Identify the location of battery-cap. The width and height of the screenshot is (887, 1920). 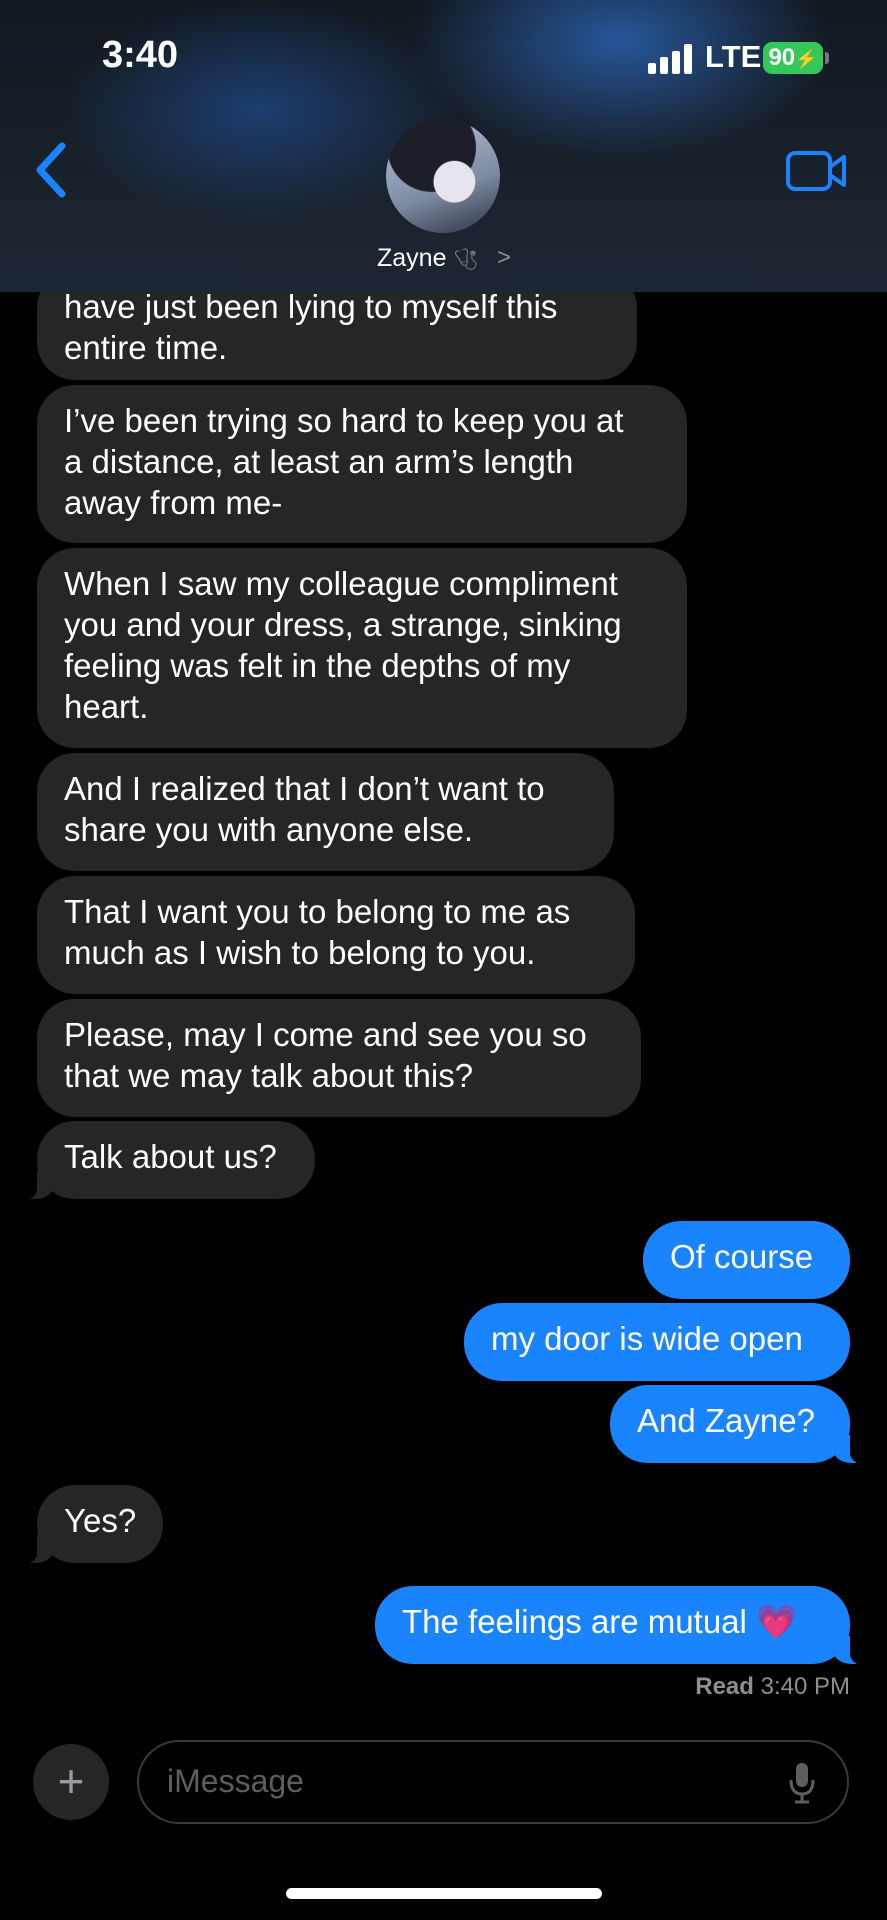
(827, 58).